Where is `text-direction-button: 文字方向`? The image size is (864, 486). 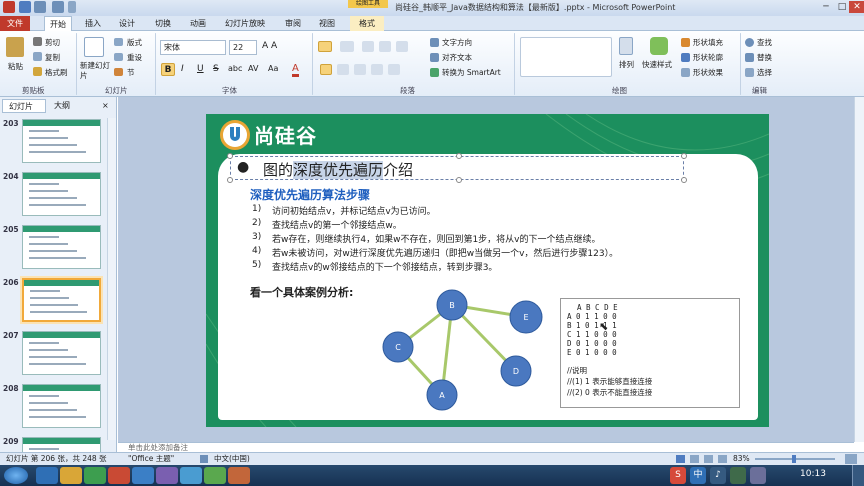 text-direction-button: 文字方向 is located at coordinates (457, 42).